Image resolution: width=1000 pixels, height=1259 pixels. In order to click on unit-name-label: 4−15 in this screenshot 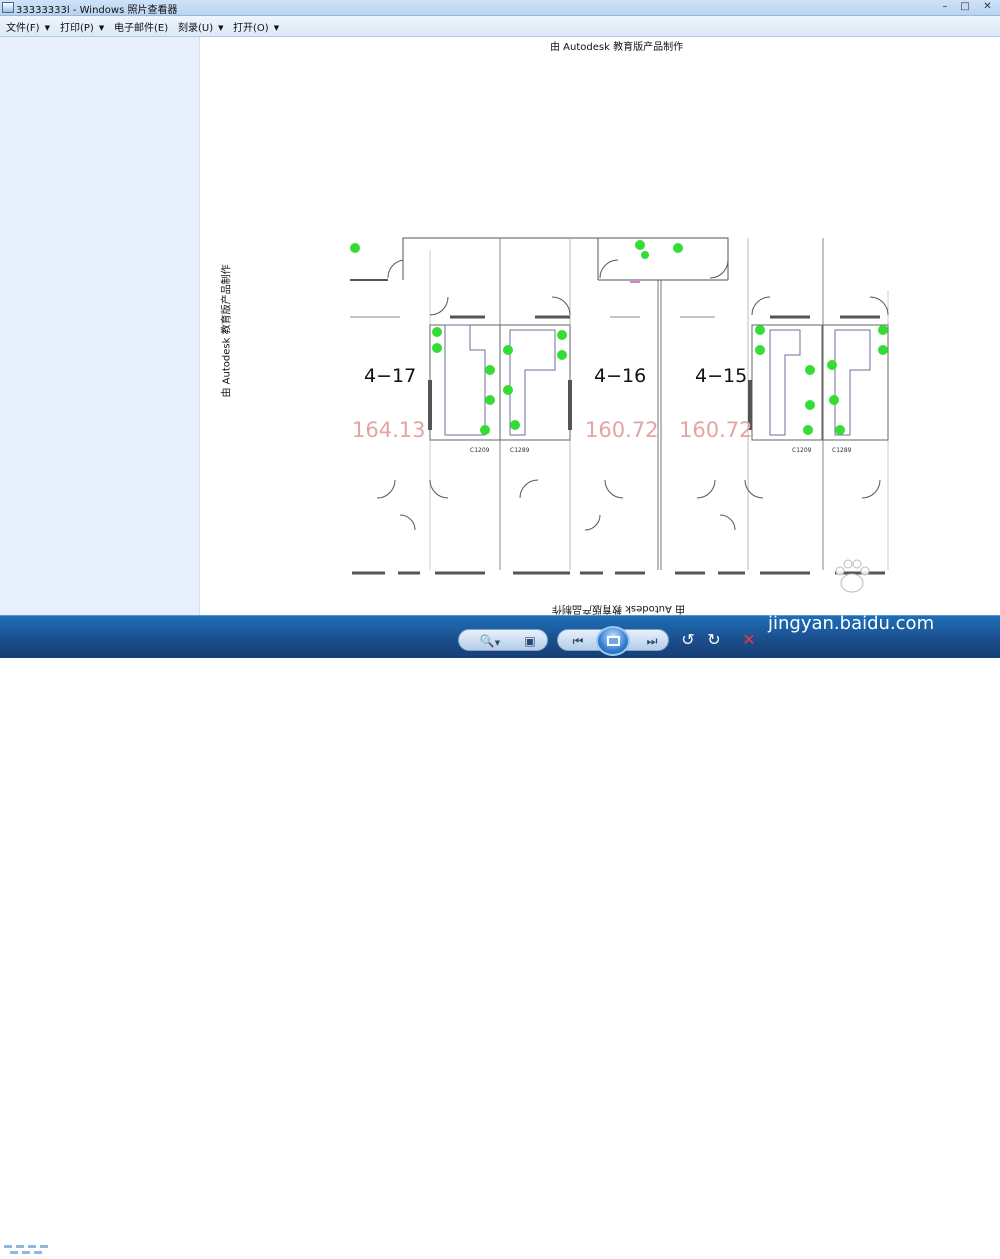, I will do `click(721, 376)`.